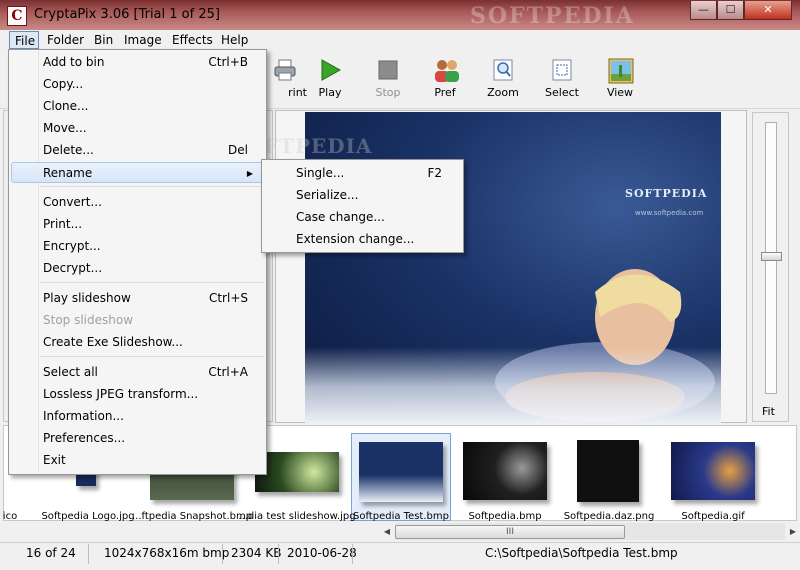 The height and width of the screenshot is (570, 800). I want to click on view-button: View, so click(620, 77).